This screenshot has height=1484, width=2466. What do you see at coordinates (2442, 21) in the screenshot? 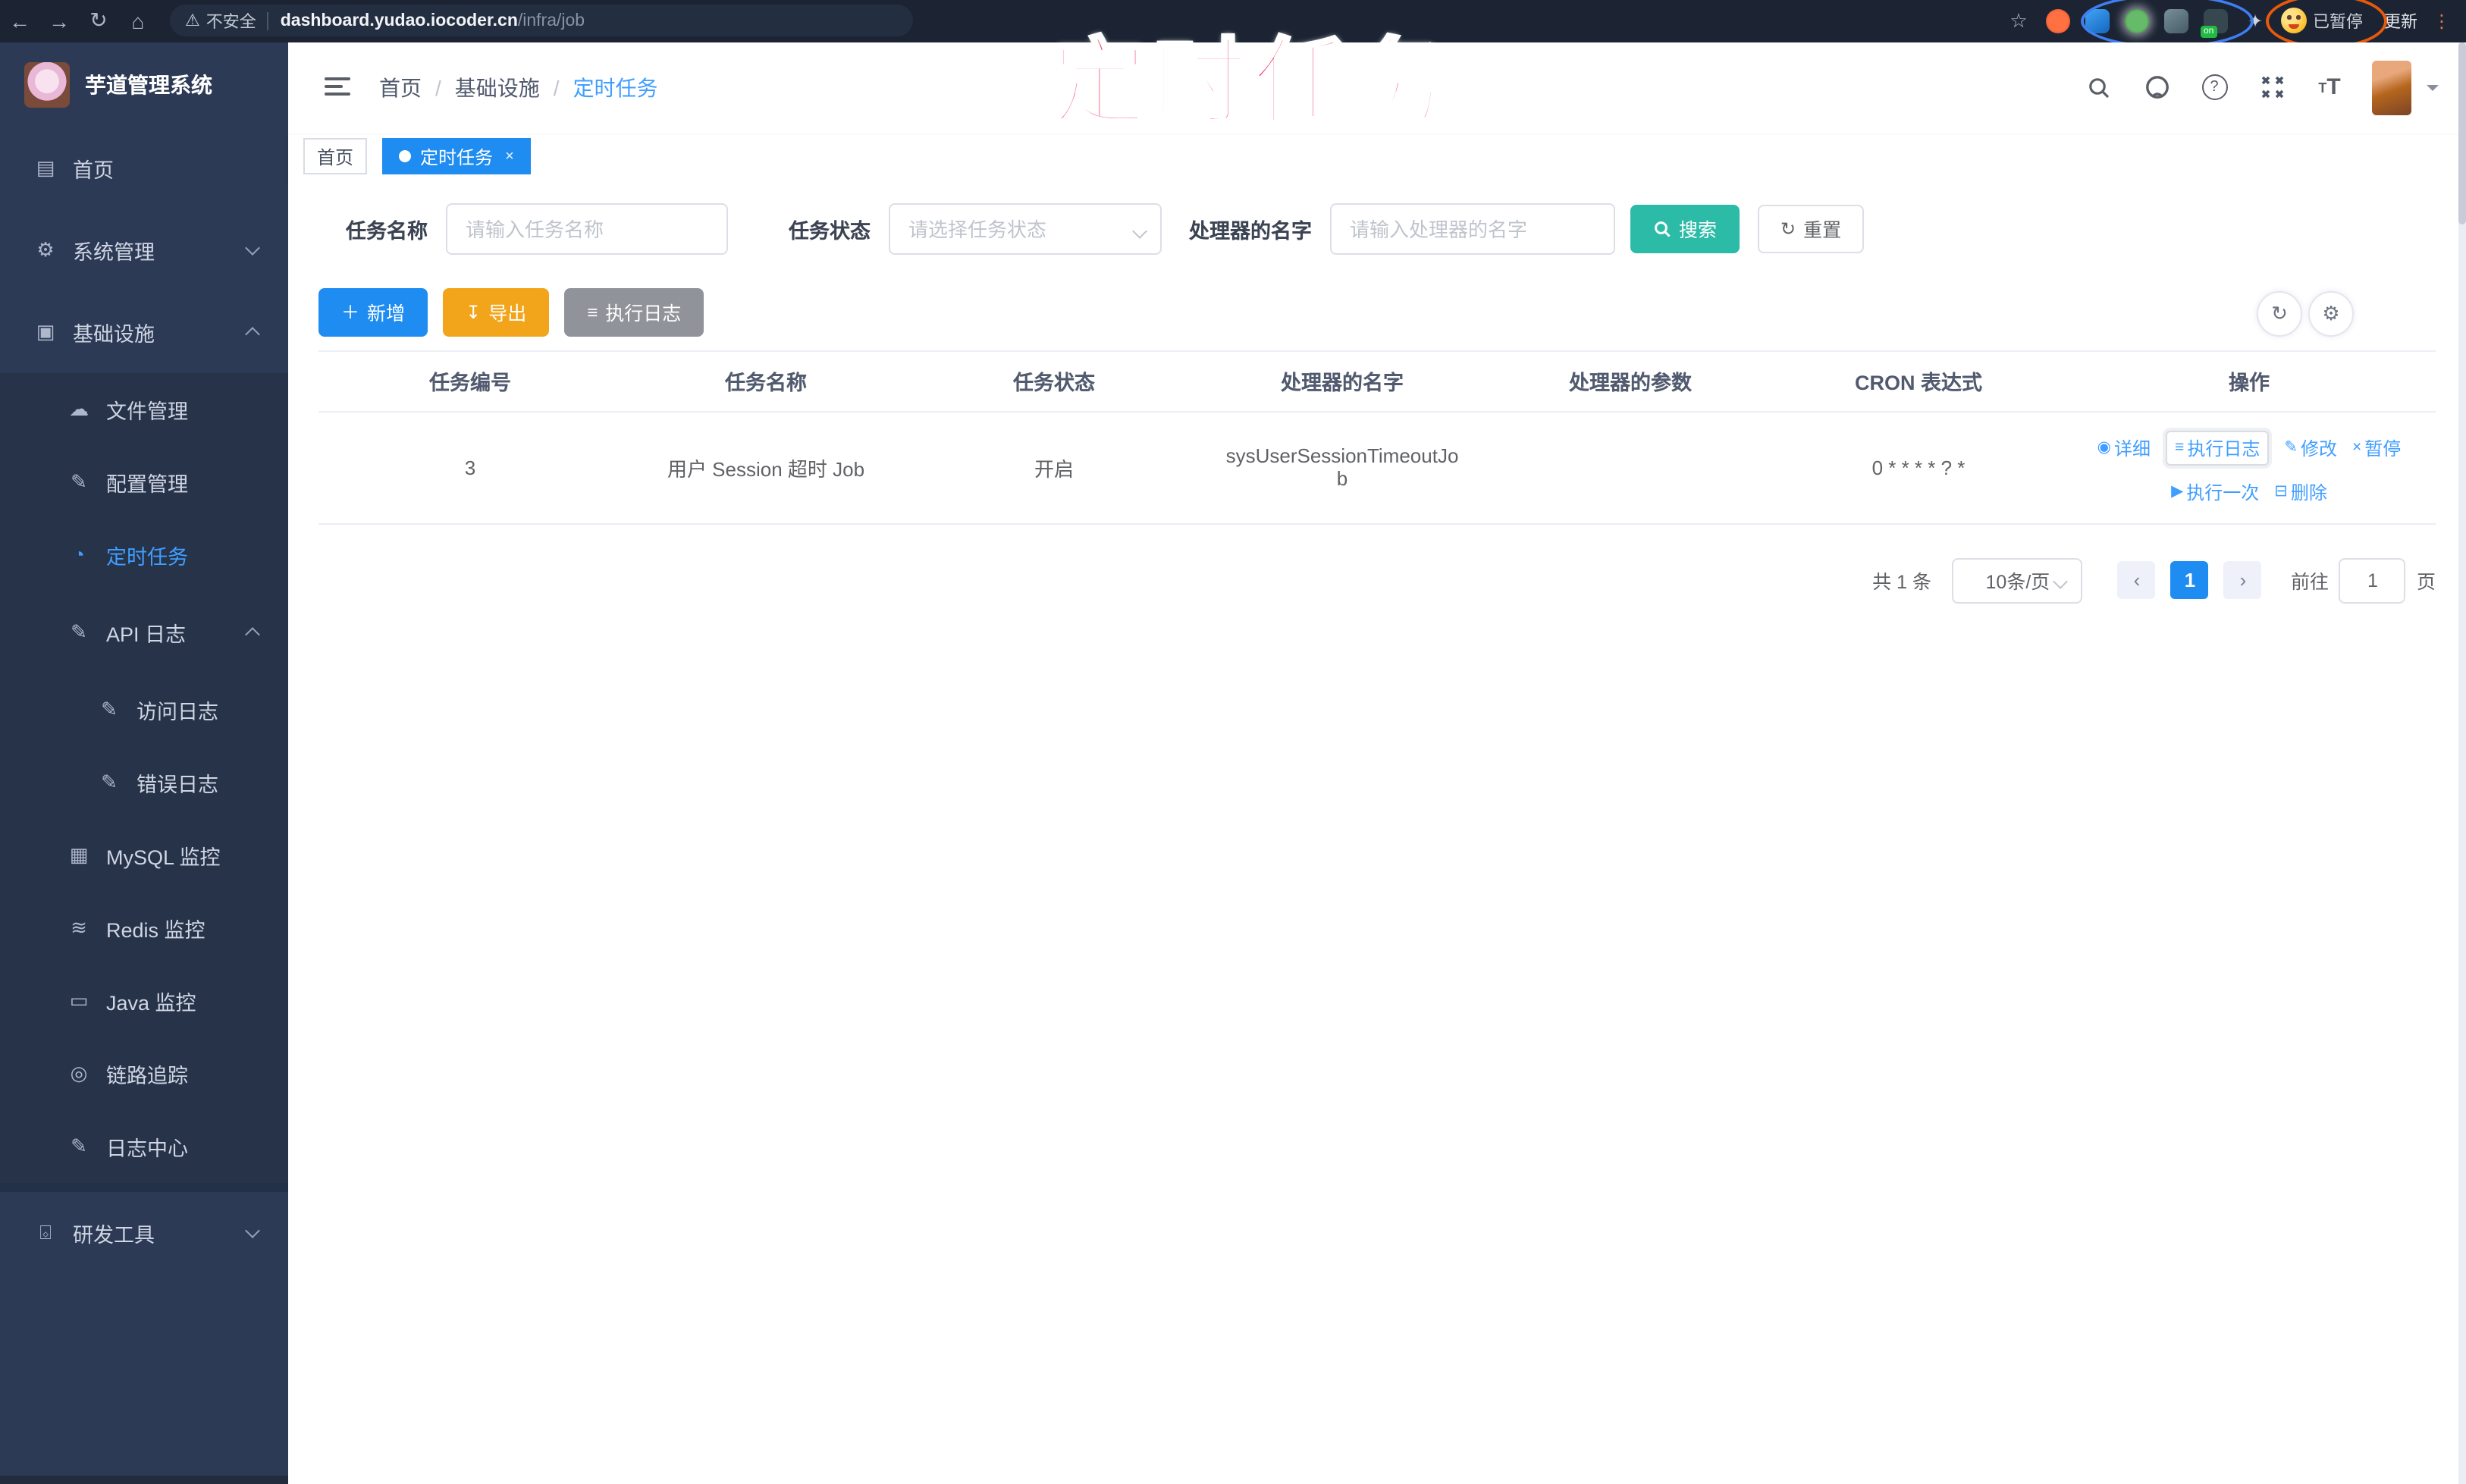
I see `browser-menu-icon: ⋮` at bounding box center [2442, 21].